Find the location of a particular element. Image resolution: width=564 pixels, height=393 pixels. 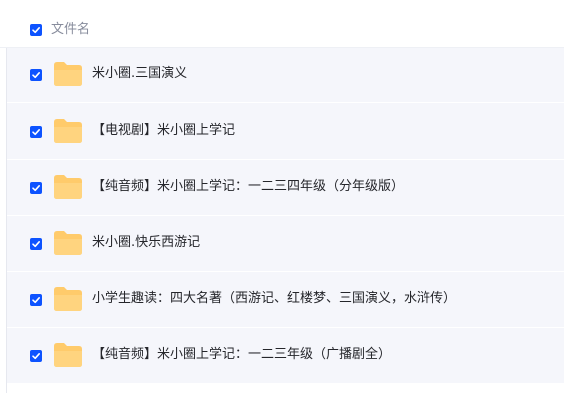

file-name: 【电视剧】米小圈上学记 is located at coordinates (163, 131).